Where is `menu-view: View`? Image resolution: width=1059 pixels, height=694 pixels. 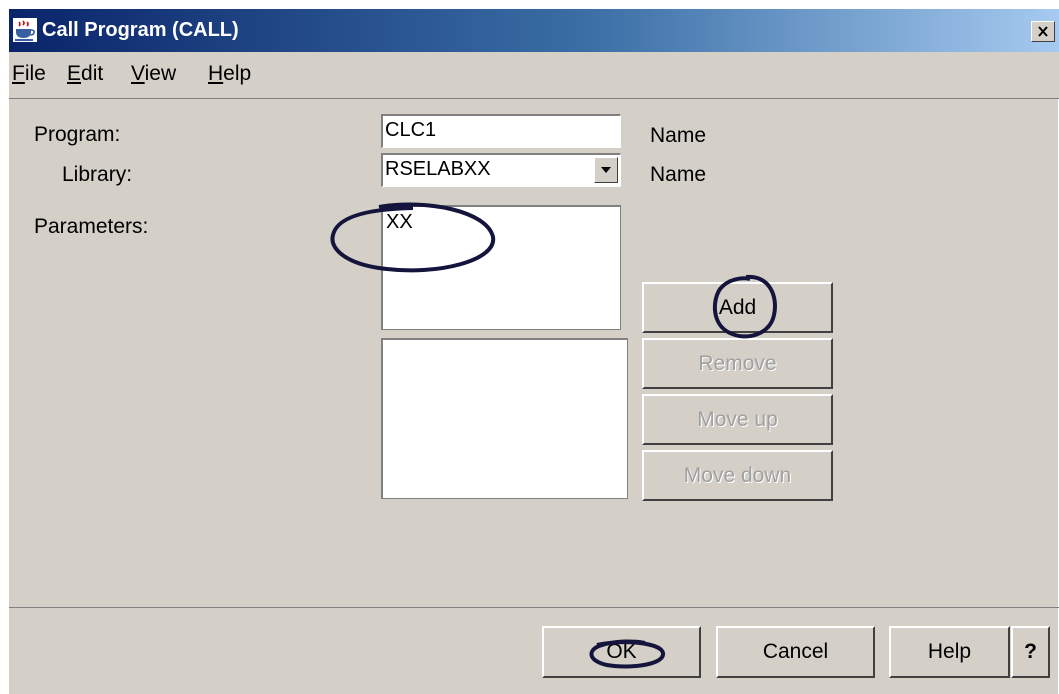 menu-view: View is located at coordinates (153, 74).